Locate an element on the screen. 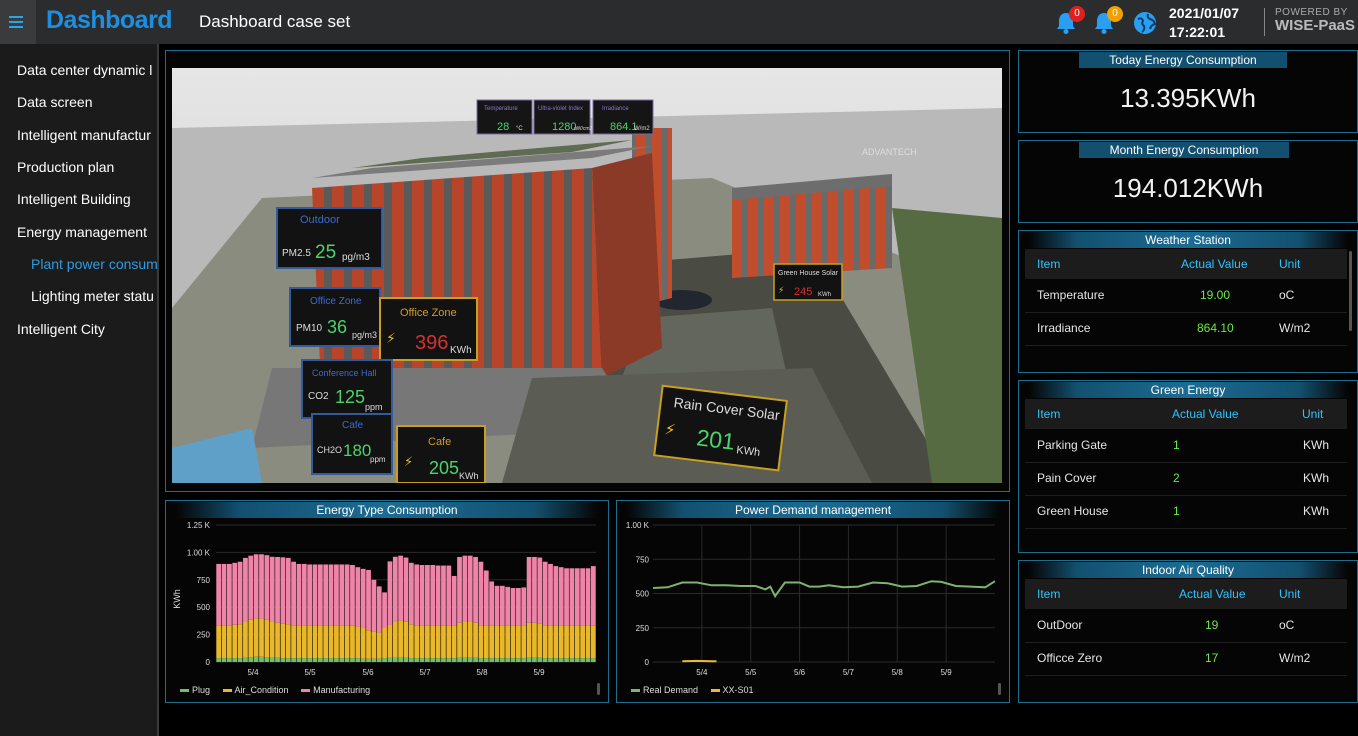 This screenshot has height=736, width=1358. sidebar-item-data-screen: Data screen is located at coordinates (87, 102).